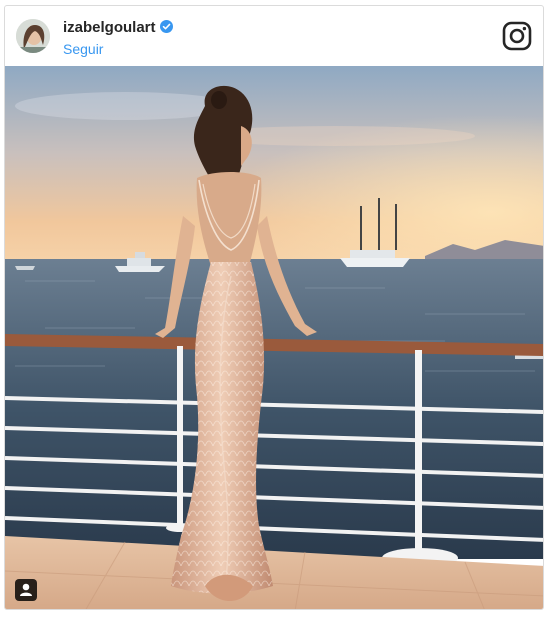 This screenshot has width=550, height=618. I want to click on verified-badge-icon, so click(166, 26).